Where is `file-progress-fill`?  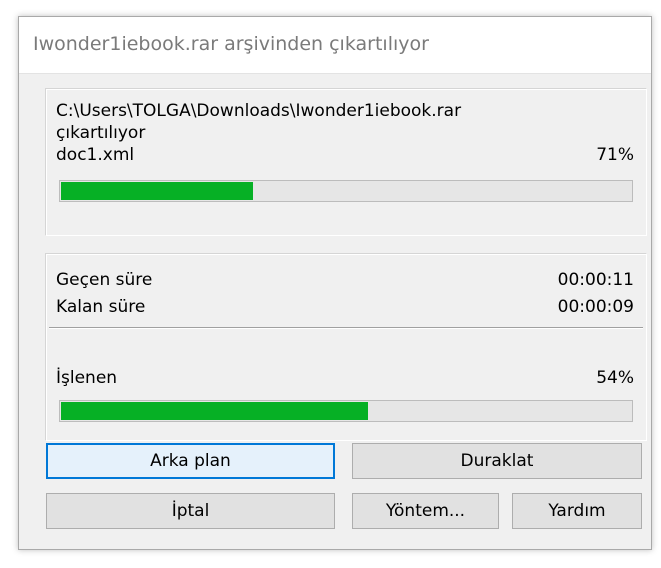
file-progress-fill is located at coordinates (157, 191).